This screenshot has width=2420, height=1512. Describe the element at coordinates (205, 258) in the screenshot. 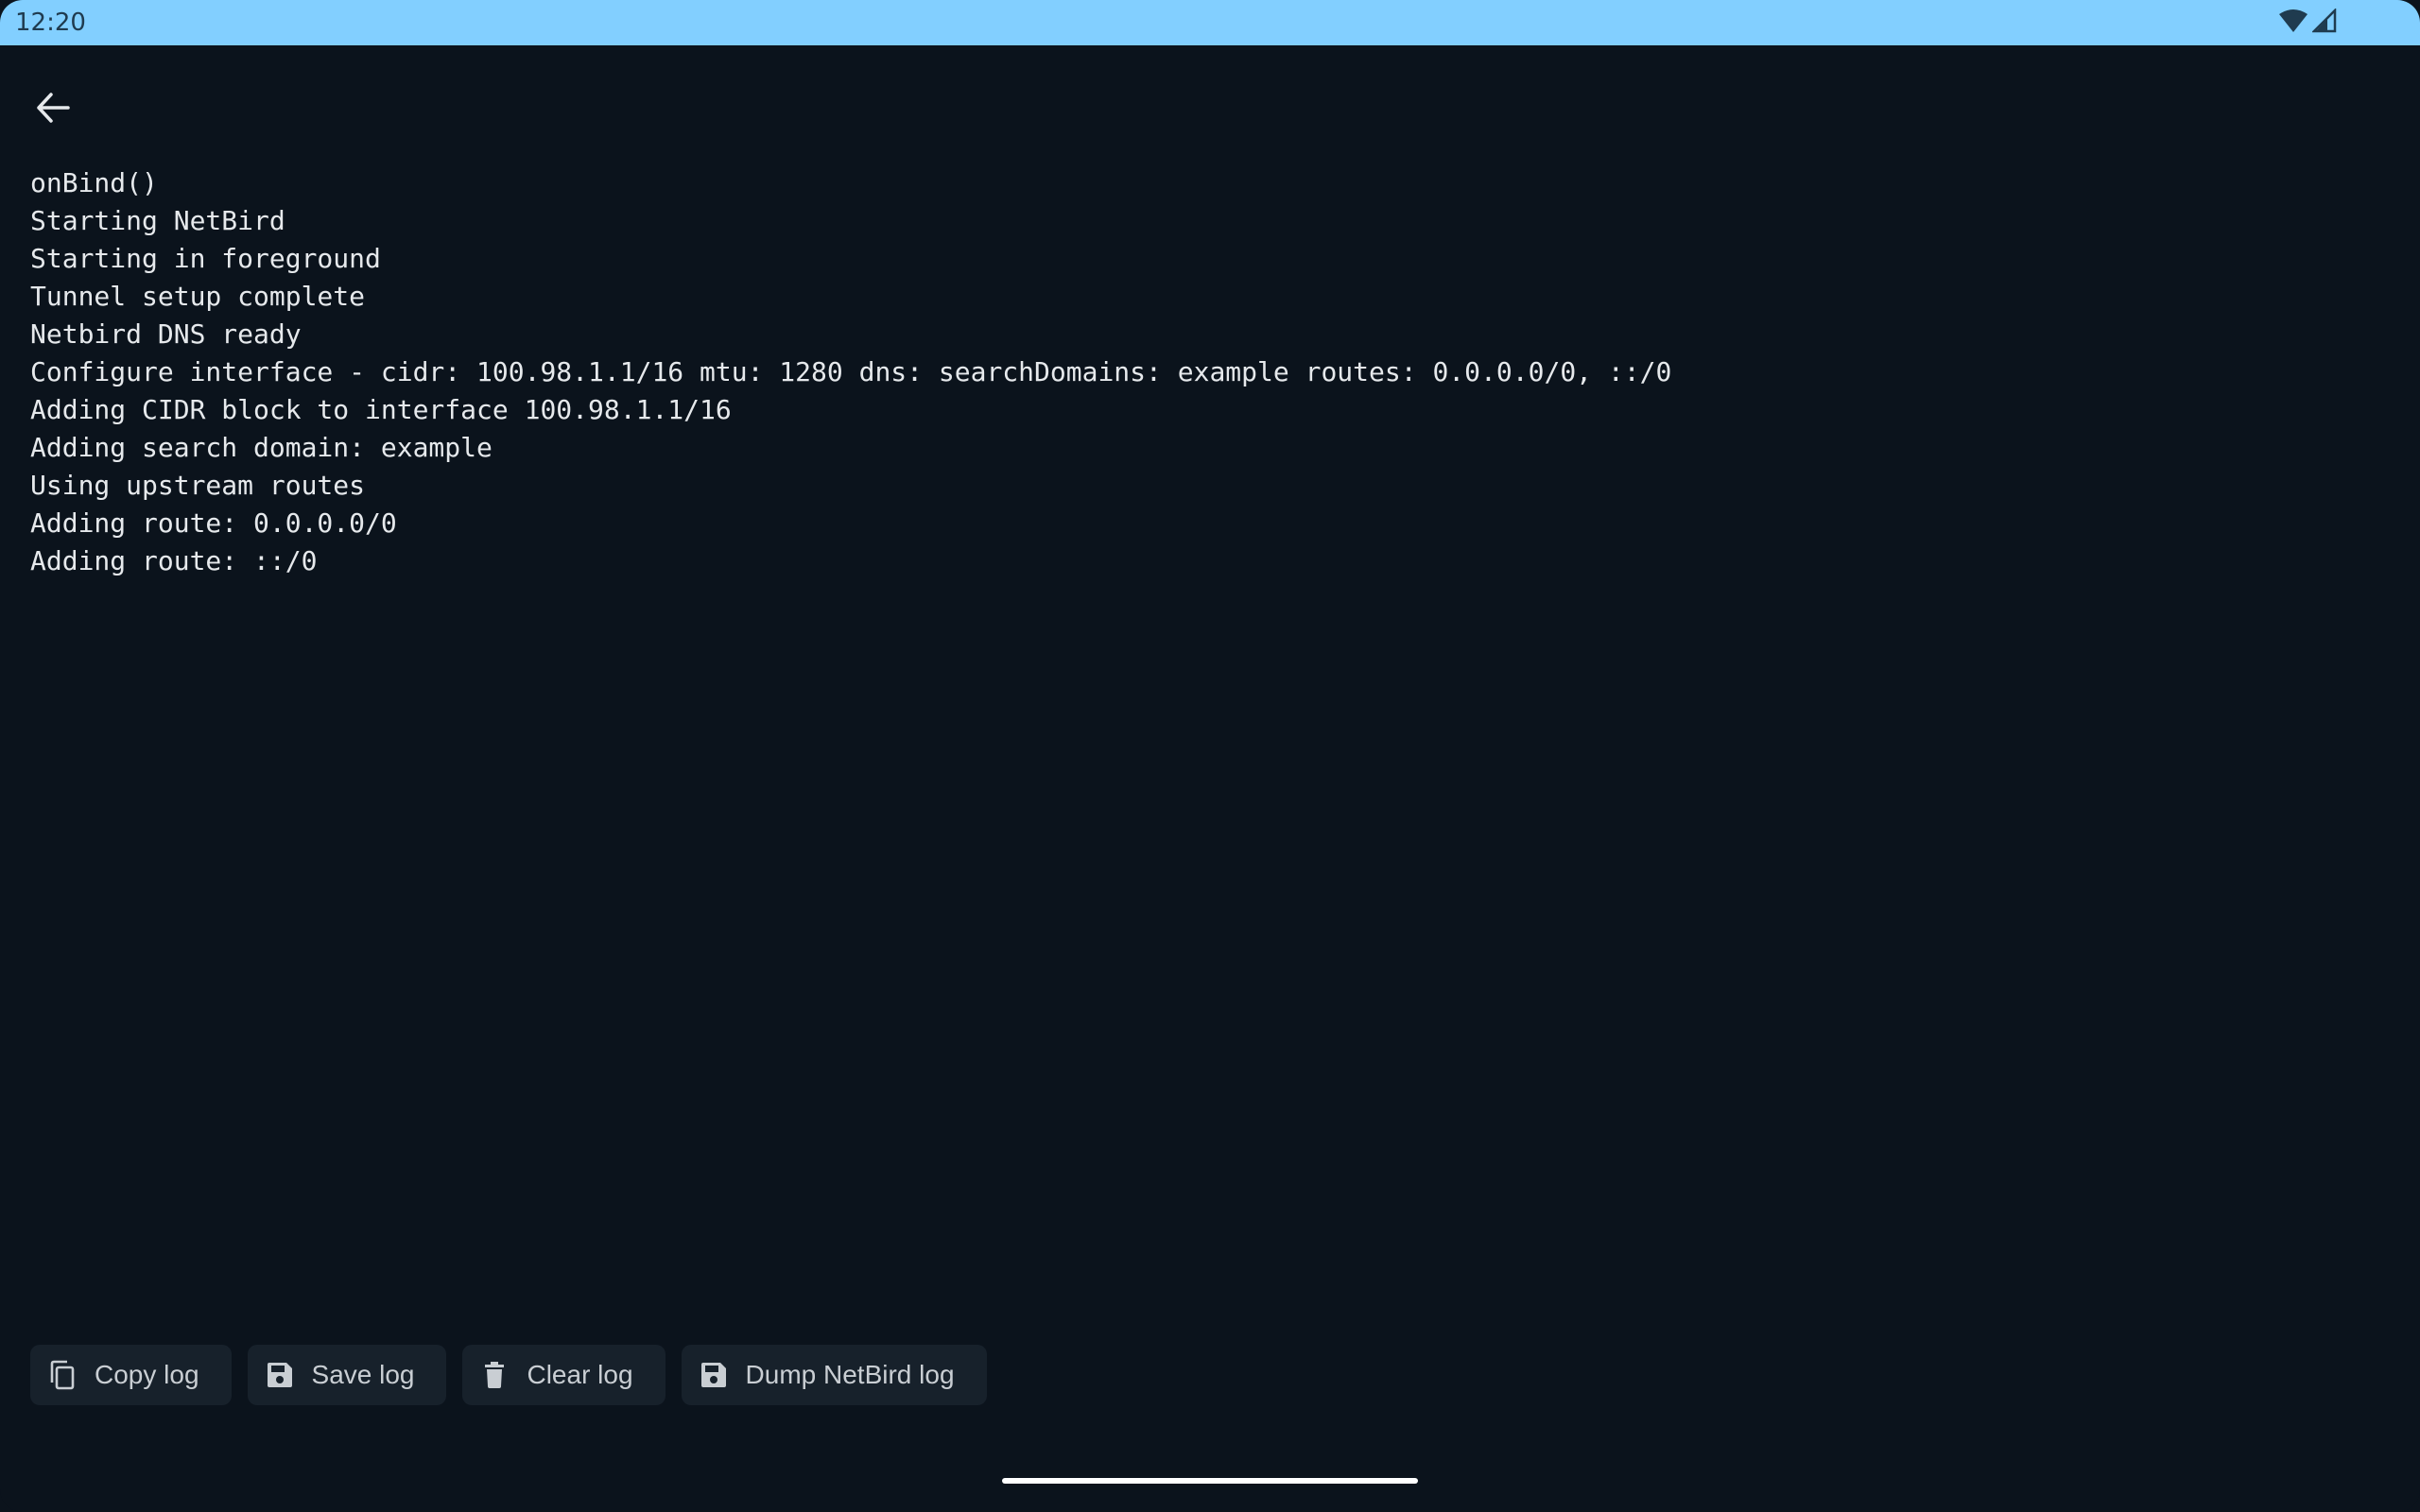

I see `log-line: Starting in foreground` at that location.